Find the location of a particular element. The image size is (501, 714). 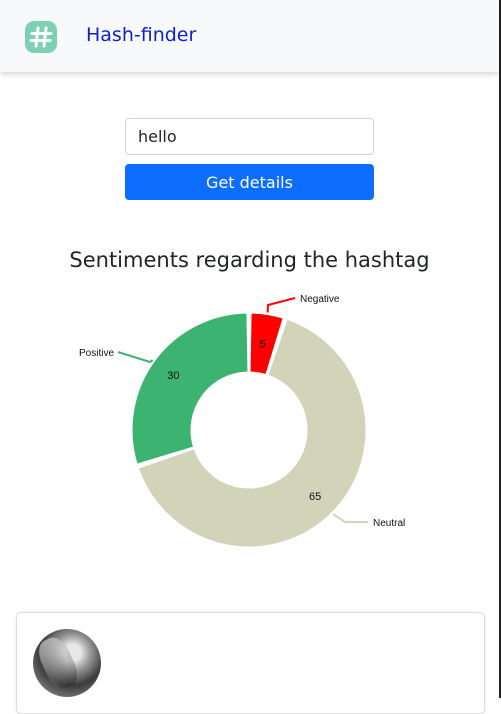

leader-line-neutral is located at coordinates (350, 518).